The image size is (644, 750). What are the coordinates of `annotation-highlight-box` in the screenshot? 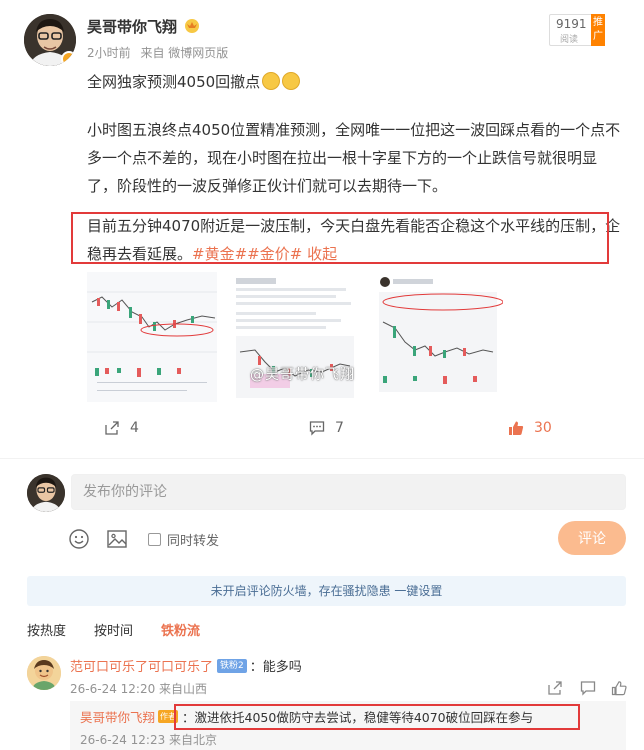 It's located at (340, 238).